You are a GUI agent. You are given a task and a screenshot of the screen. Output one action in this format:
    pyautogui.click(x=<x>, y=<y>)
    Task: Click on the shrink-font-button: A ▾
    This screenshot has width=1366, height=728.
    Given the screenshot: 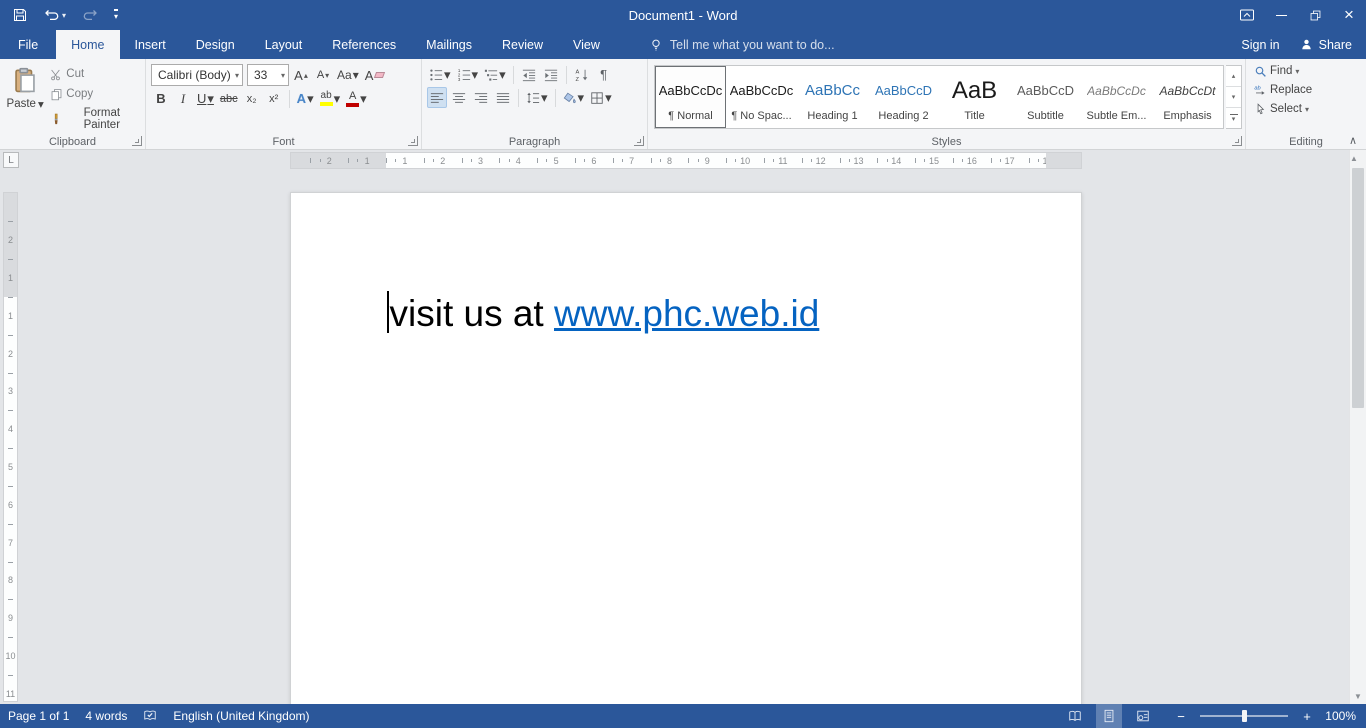 What is the action you would take?
    pyautogui.click(x=323, y=75)
    